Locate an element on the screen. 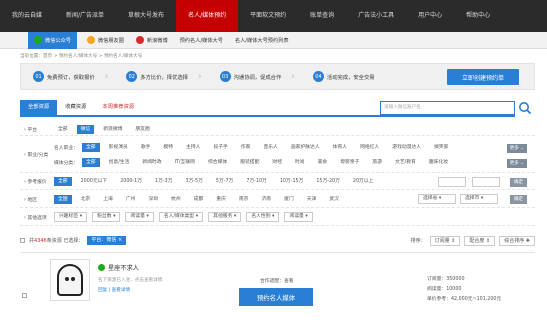  book-celebrity-button: 预约名人媒体 is located at coordinates (276, 297).